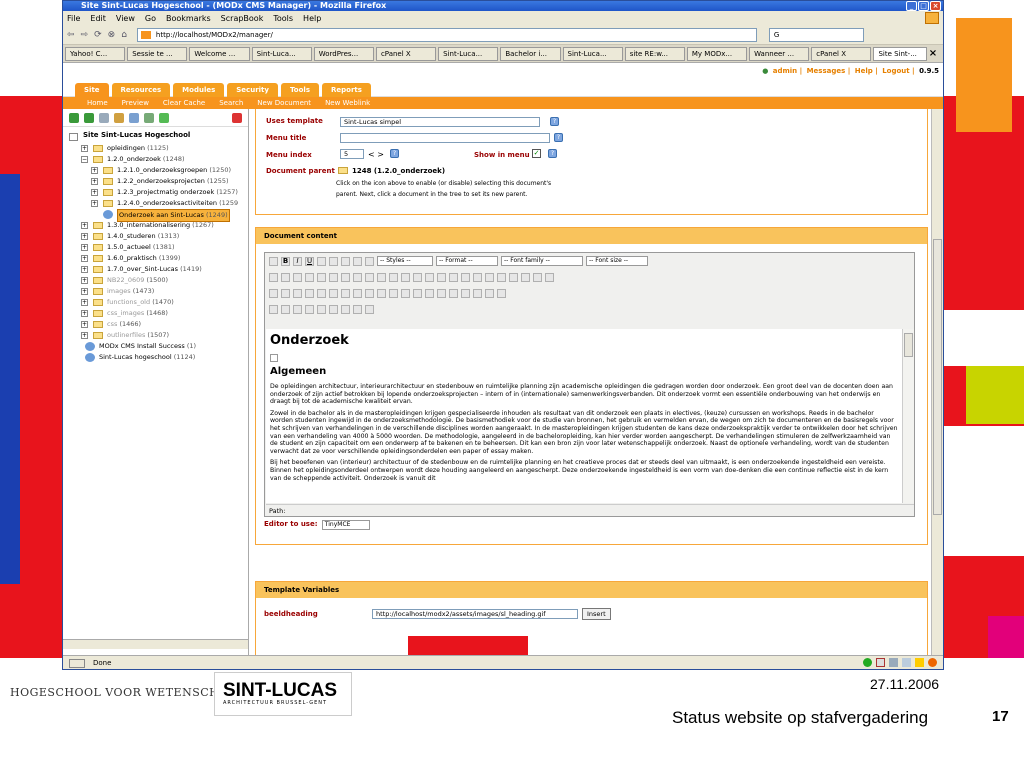 The width and height of the screenshot is (1024, 768). What do you see at coordinates (393, 293) in the screenshot?
I see `subscript-icon` at bounding box center [393, 293].